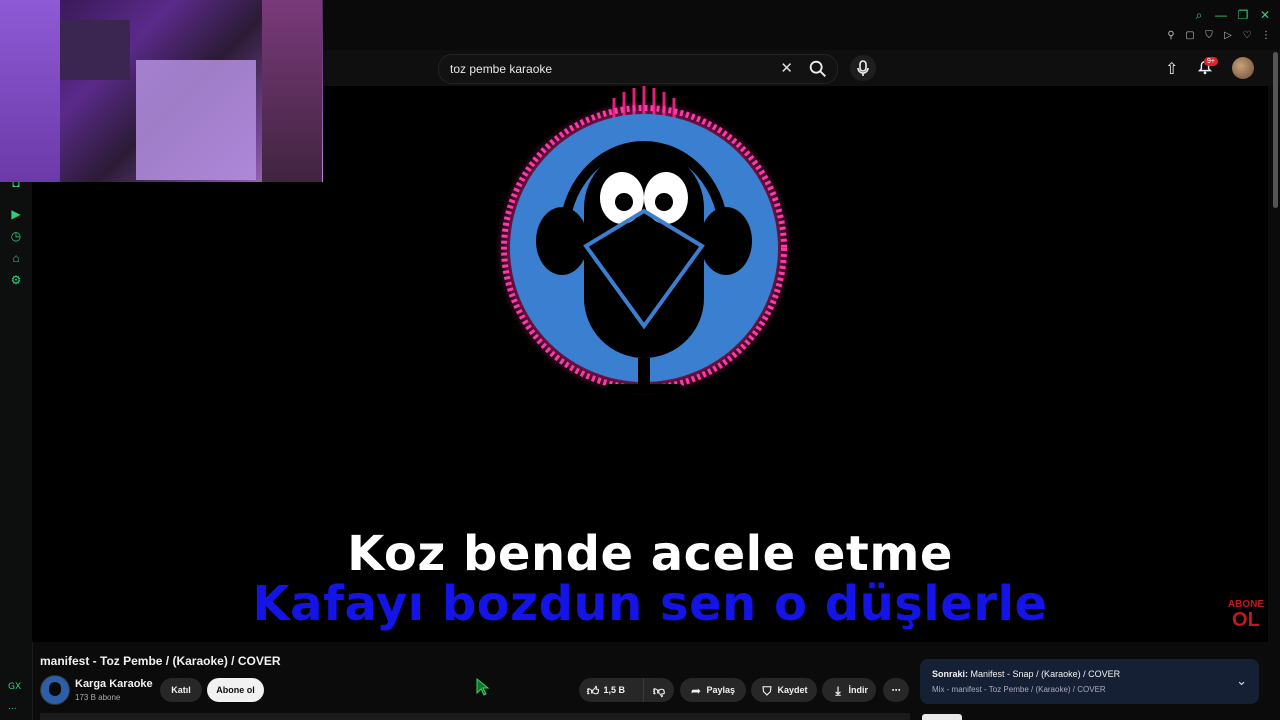 Image resolution: width=1280 pixels, height=720 pixels. I want to click on history-icon: ◷, so click(16, 236).